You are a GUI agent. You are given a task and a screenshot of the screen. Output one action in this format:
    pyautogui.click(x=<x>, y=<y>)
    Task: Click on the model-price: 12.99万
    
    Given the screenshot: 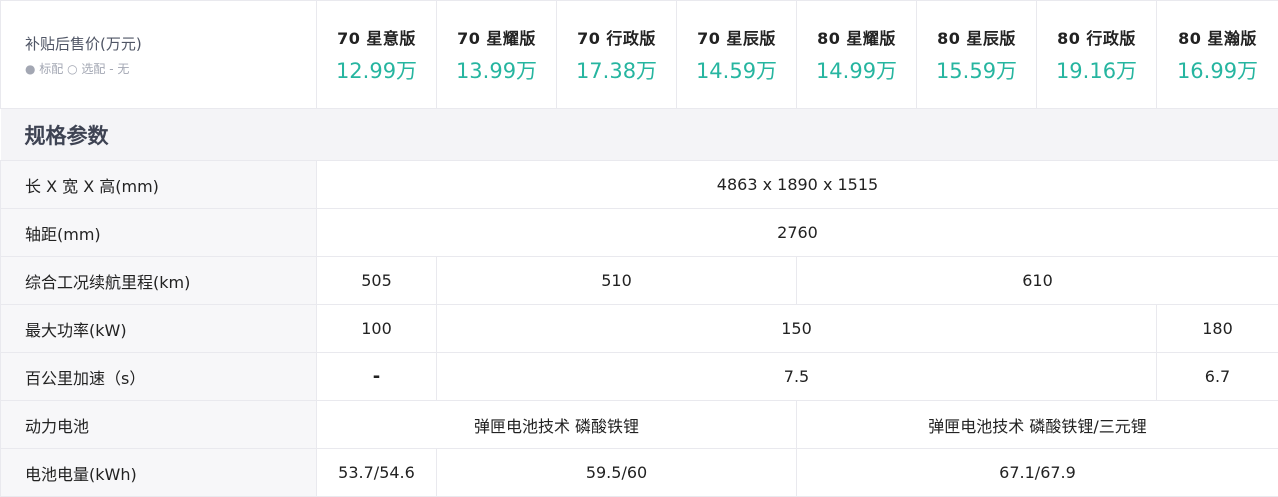 What is the action you would take?
    pyautogui.click(x=376, y=70)
    